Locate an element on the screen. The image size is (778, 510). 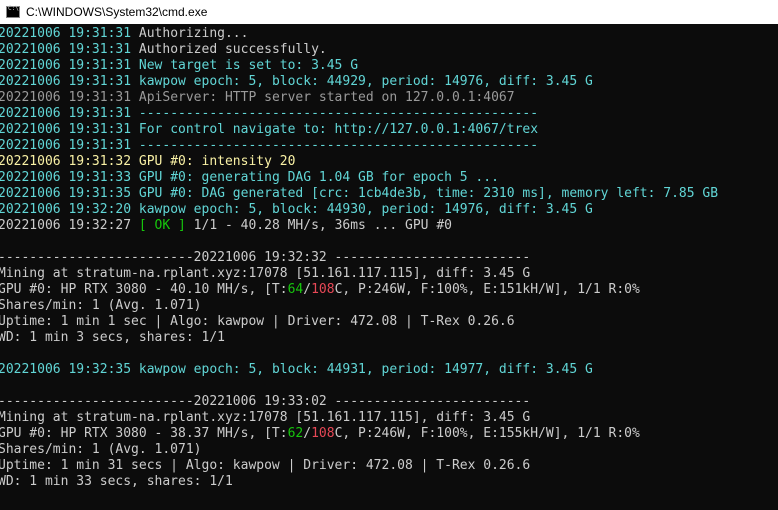
log-line: 20221006 19:31:32 GPU #0: intensity 20 is located at coordinates (148, 161).